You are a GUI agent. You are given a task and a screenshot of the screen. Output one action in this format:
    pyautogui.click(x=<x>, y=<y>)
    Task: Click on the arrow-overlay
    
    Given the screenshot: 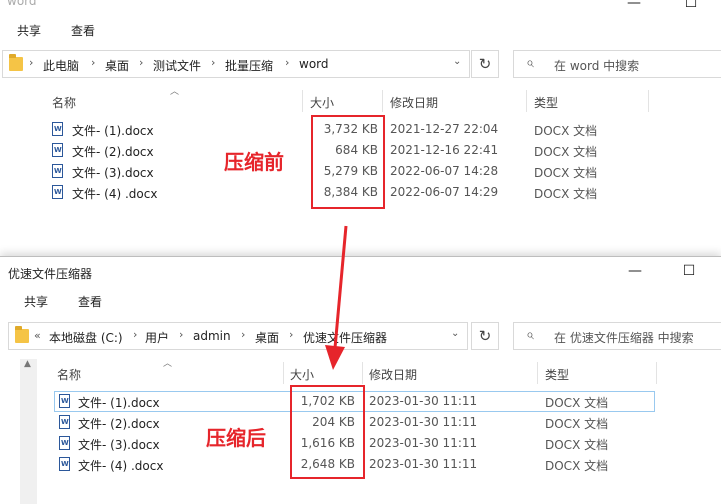 What is the action you would take?
    pyautogui.click(x=336, y=297)
    